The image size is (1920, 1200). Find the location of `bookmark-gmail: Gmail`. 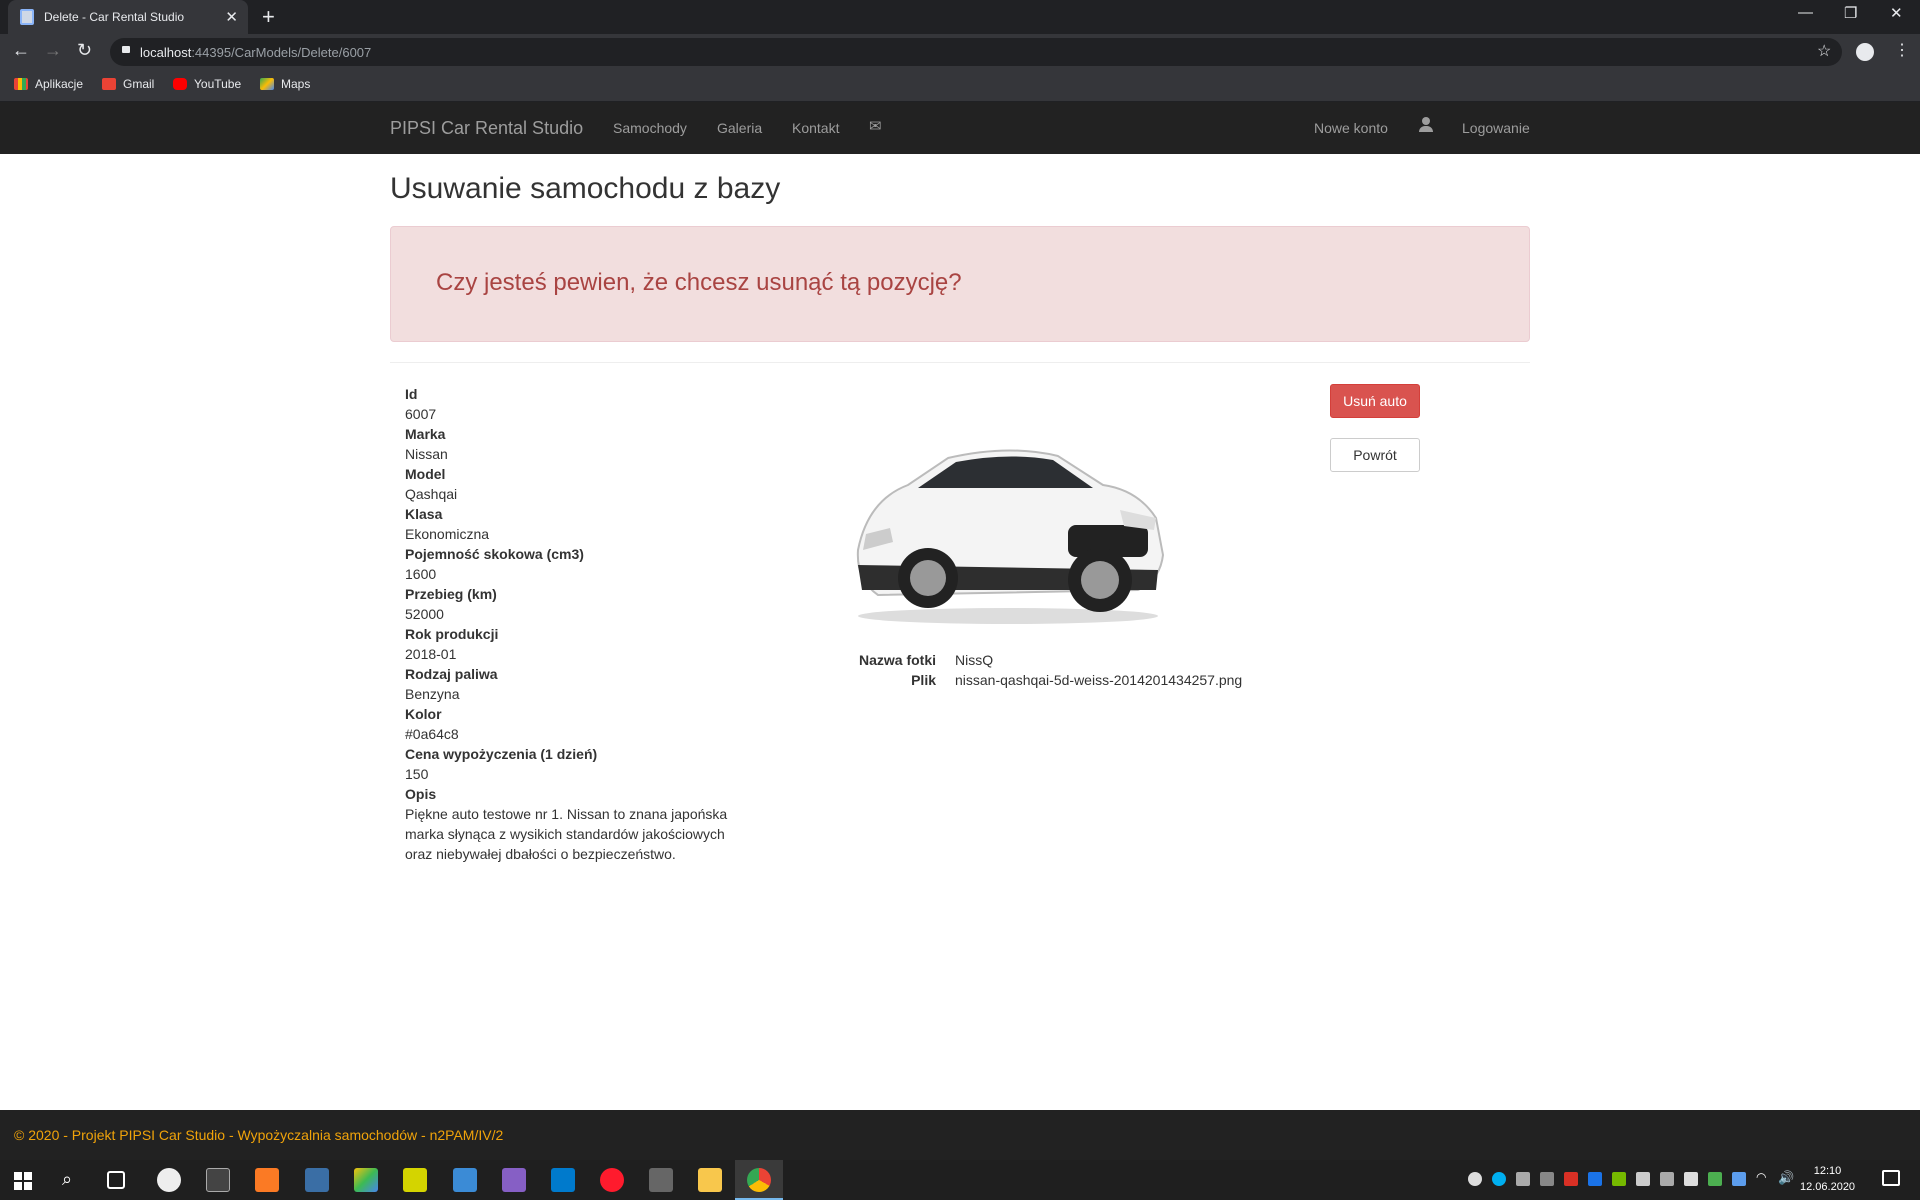

bookmark-gmail: Gmail is located at coordinates (128, 84).